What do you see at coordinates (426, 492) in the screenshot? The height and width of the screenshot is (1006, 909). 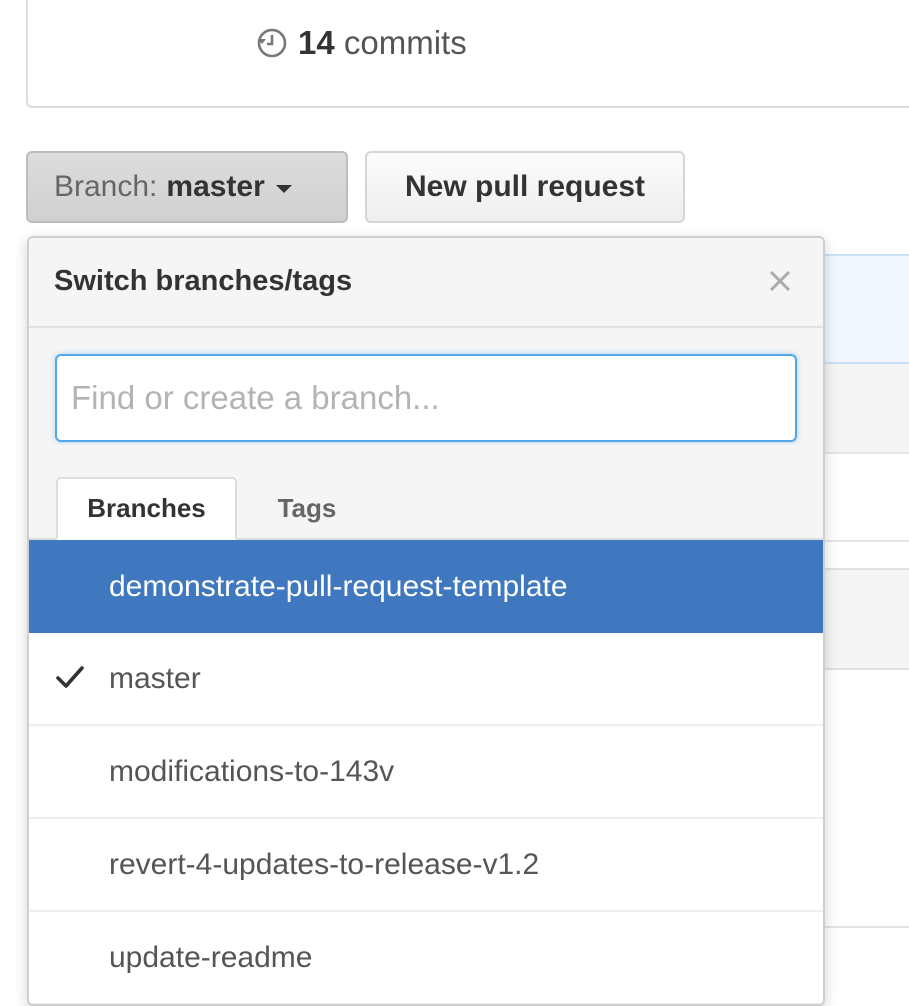 I see `tab-bar: Branches Tags` at bounding box center [426, 492].